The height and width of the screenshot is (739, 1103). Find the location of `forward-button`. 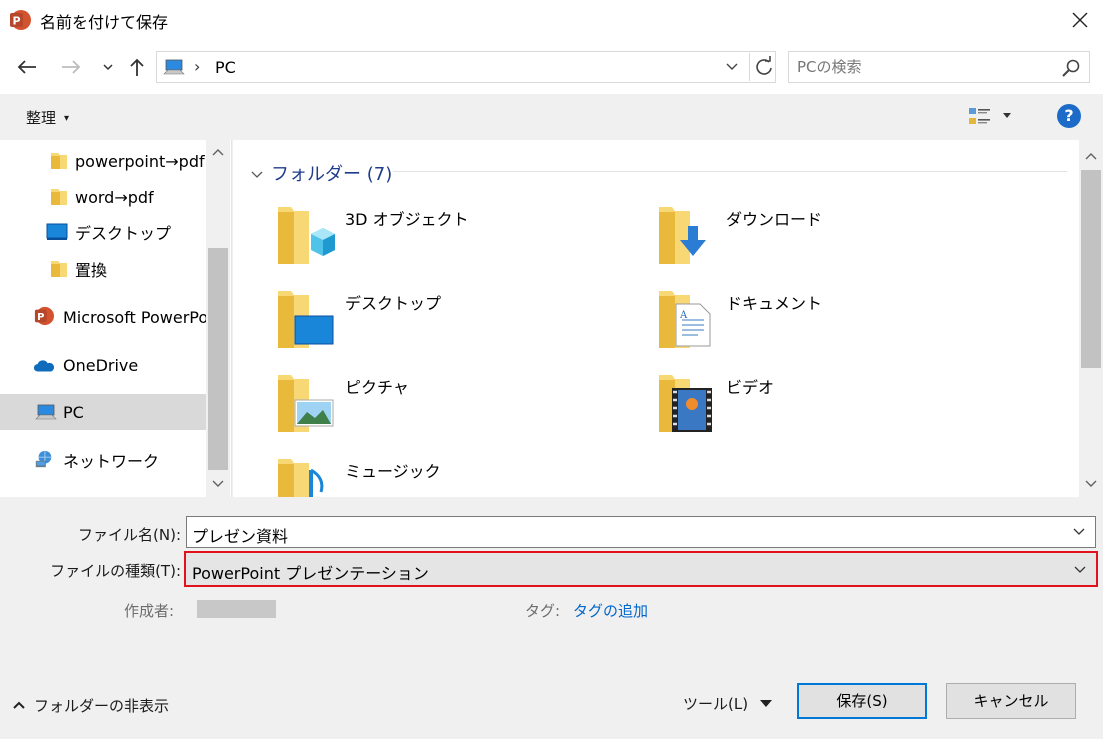

forward-button is located at coordinates (71, 67).